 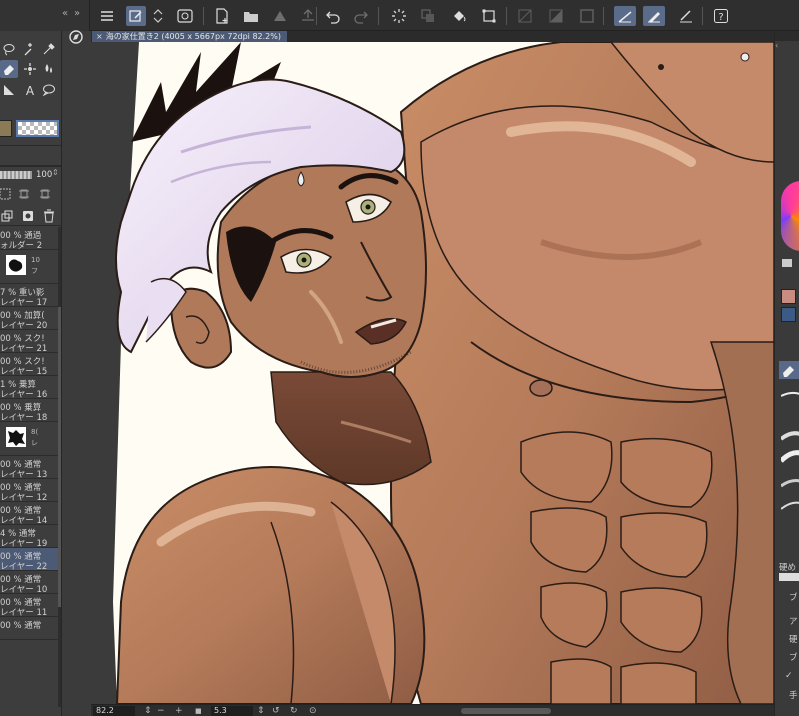 What do you see at coordinates (161, 710) in the screenshot?
I see `zoom-out-button: −` at bounding box center [161, 710].